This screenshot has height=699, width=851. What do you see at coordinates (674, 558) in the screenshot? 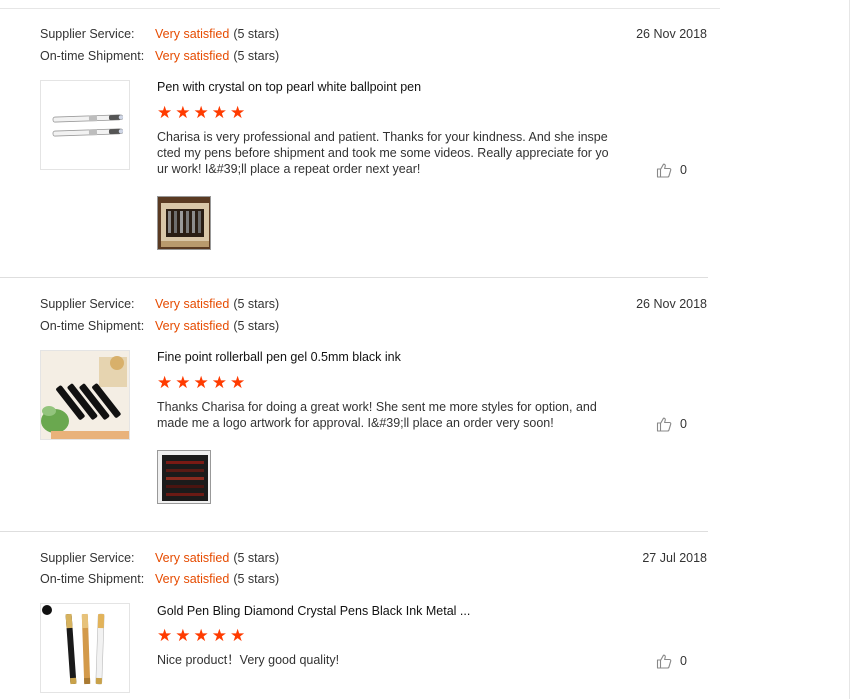
I see `review-date: 27 Jul 2018` at bounding box center [674, 558].